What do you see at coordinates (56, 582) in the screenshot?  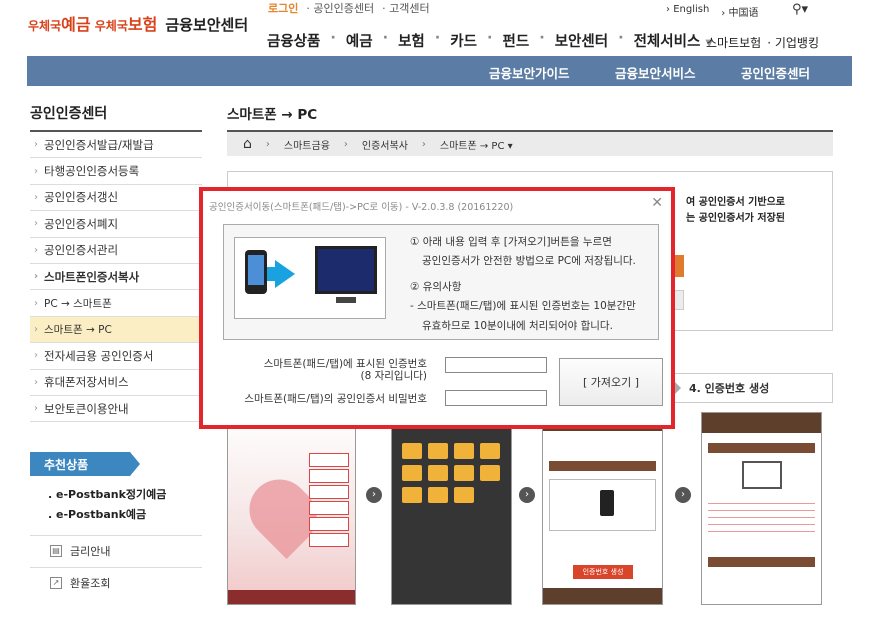 I see `chart-icon: ↗` at bounding box center [56, 582].